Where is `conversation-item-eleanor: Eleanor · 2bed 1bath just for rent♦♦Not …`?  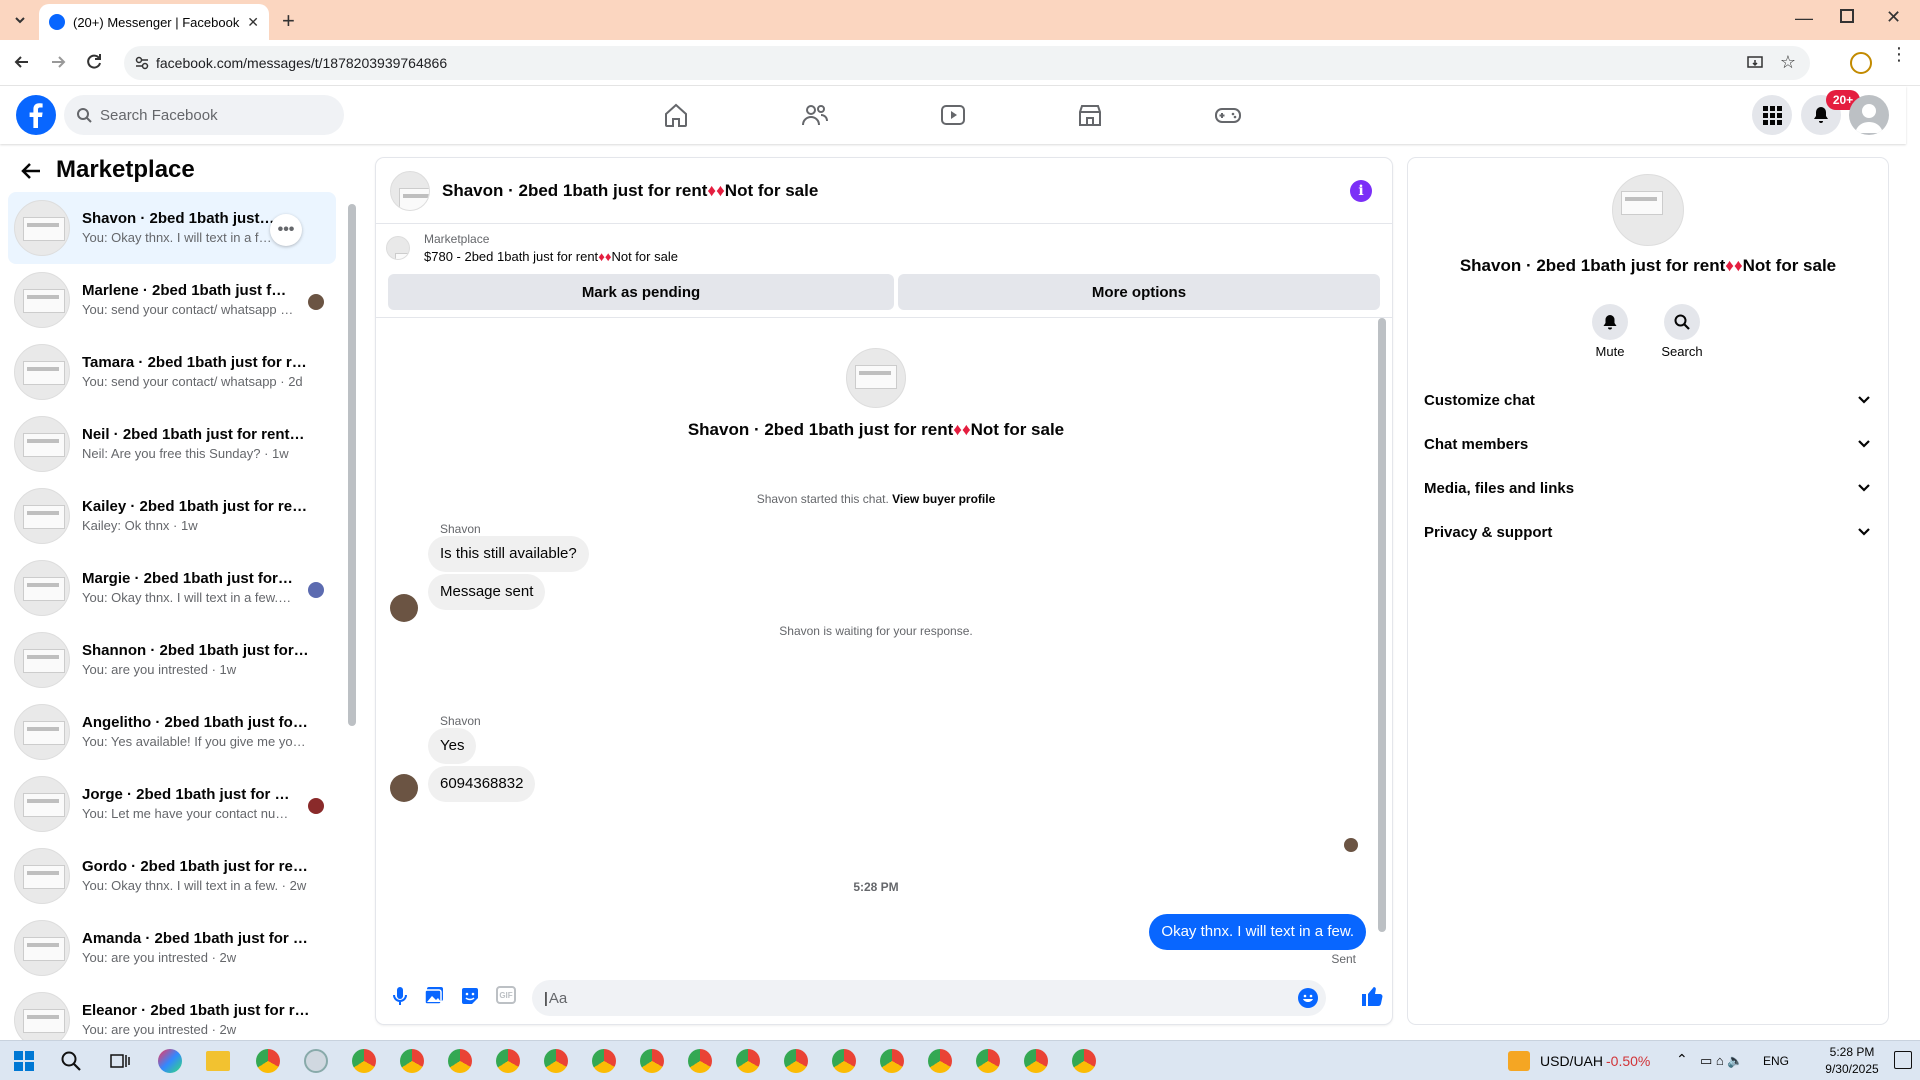
conversation-item-eleanor: Eleanor · 2bed 1bath just for rent♦♦Not … is located at coordinates (172, 1012).